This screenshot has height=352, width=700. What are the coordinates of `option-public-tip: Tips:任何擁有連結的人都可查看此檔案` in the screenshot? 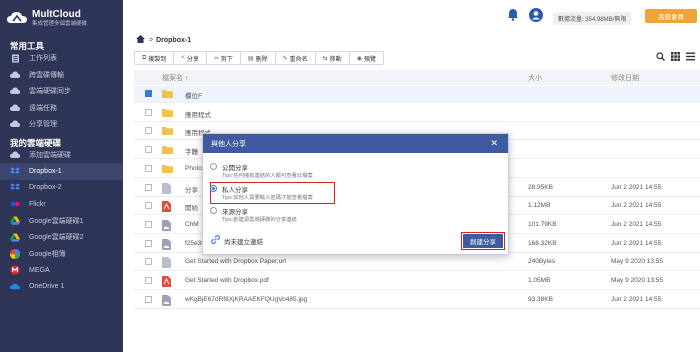 It's located at (267, 176).